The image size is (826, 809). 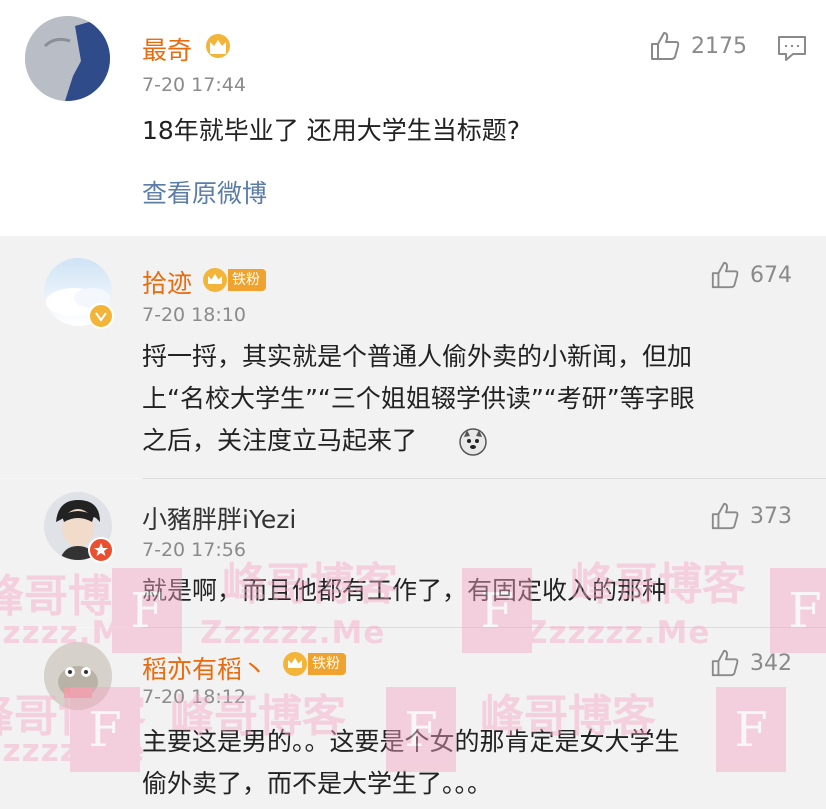 I want to click on like-count: 2175, so click(x=719, y=46).